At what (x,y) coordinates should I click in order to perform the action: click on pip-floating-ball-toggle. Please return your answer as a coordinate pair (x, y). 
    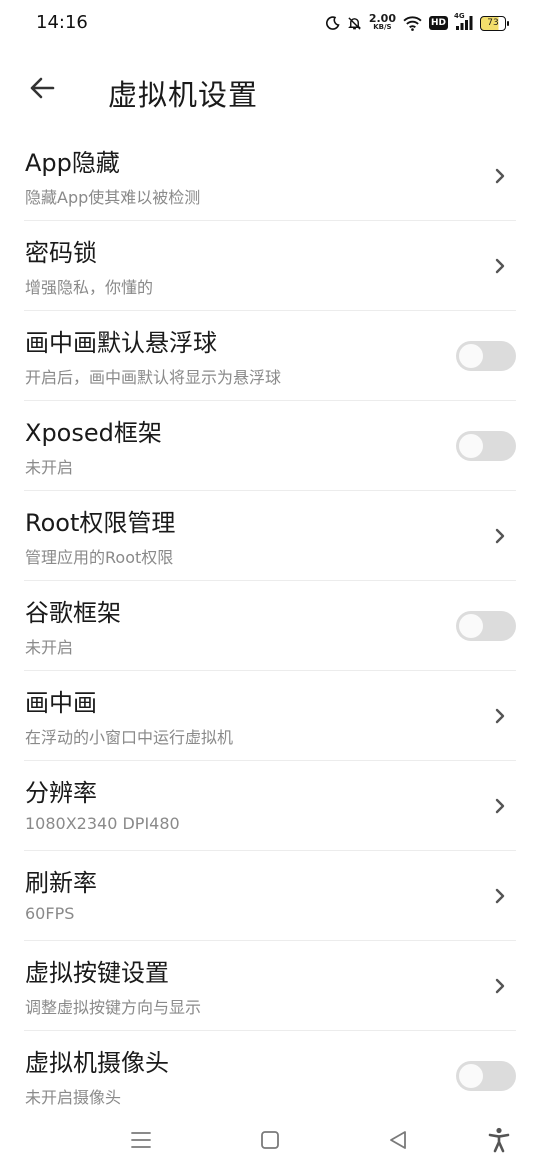
    Looking at the image, I should click on (486, 356).